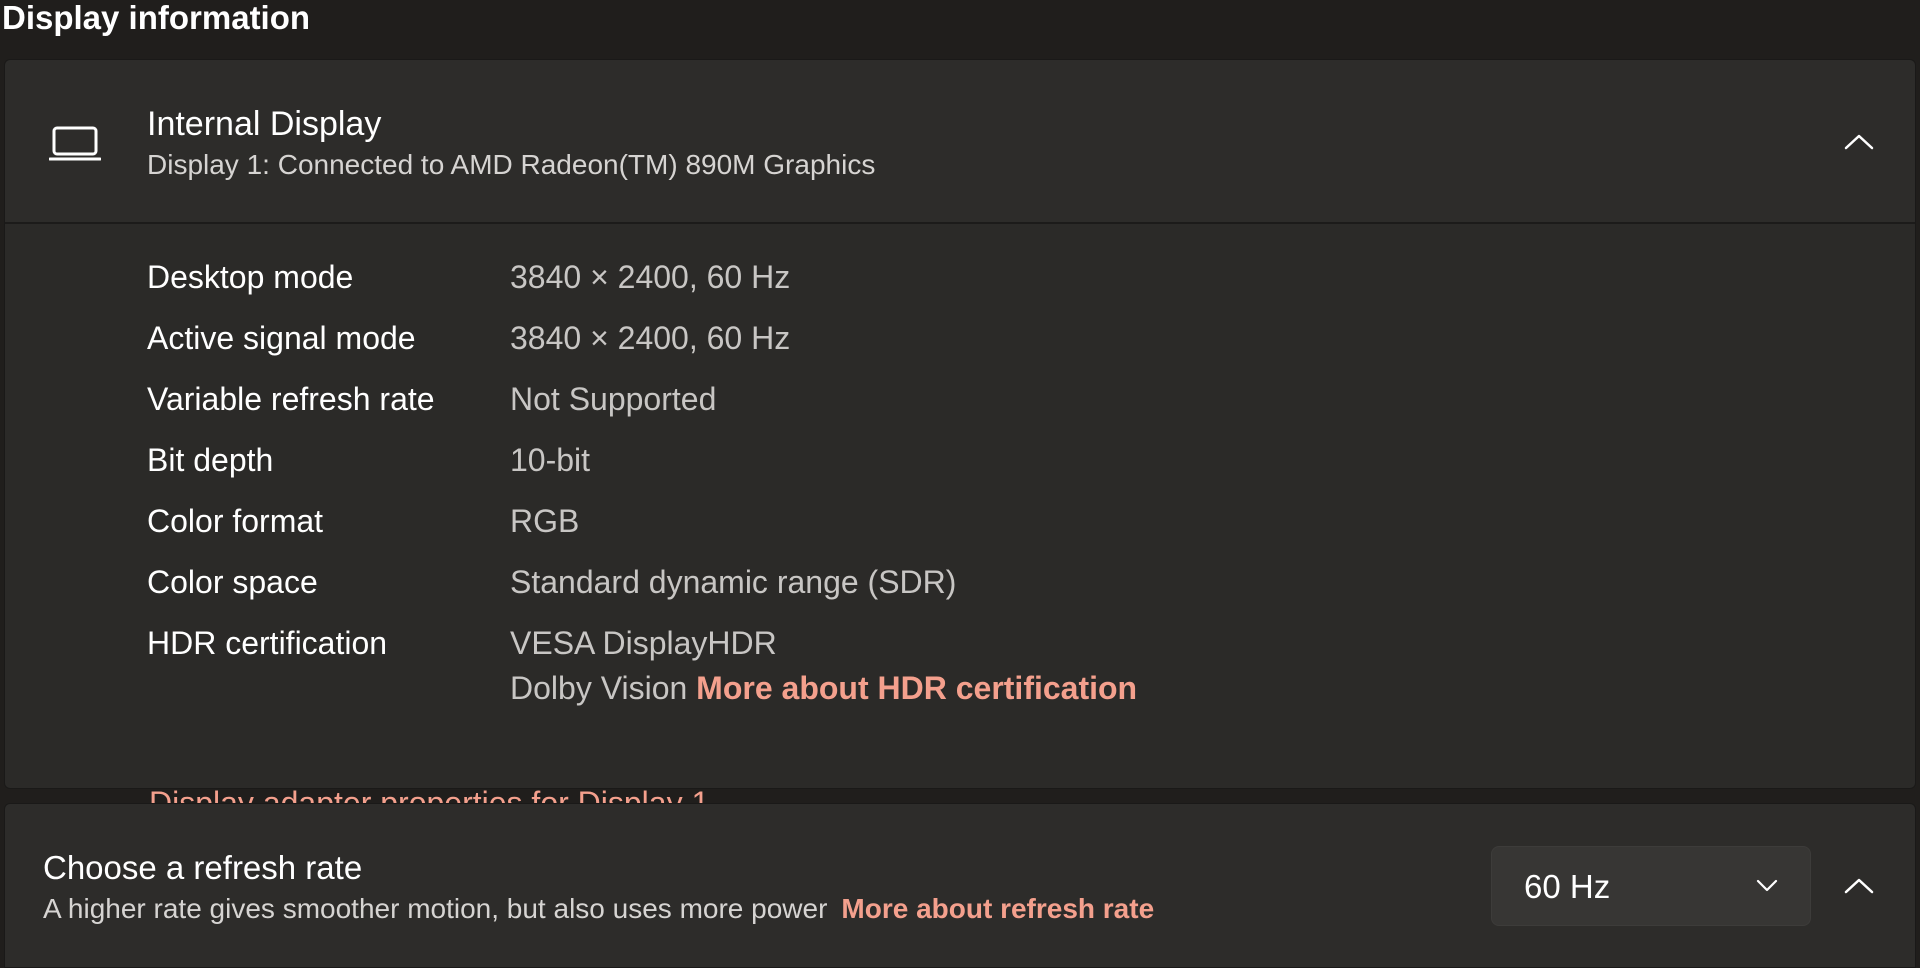 The height and width of the screenshot is (968, 1920). I want to click on refresh-rate-selected: 60 Hz, so click(1567, 886).